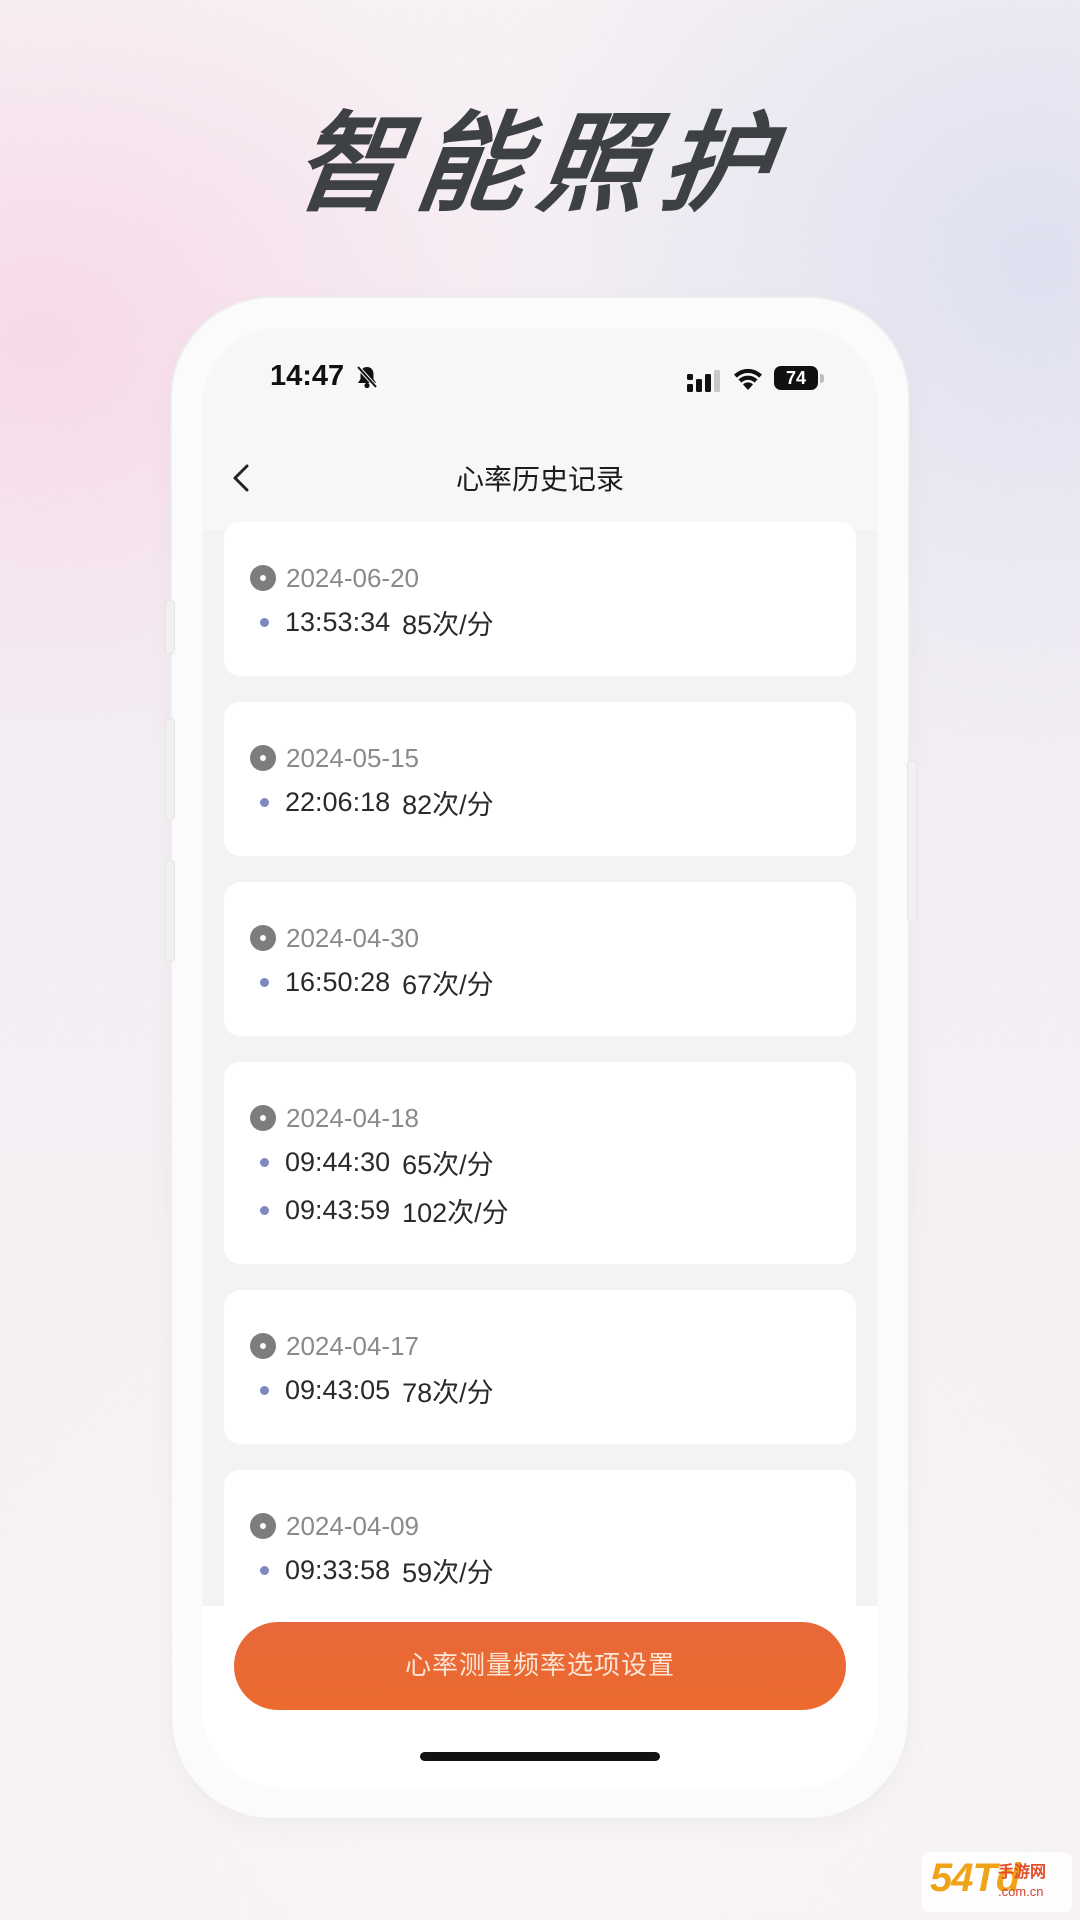 The image size is (1080, 1920). Describe the element at coordinates (997, 1882) in the screenshot. I see `watermark-logo: 54Td 手游网 .com.cn` at that location.